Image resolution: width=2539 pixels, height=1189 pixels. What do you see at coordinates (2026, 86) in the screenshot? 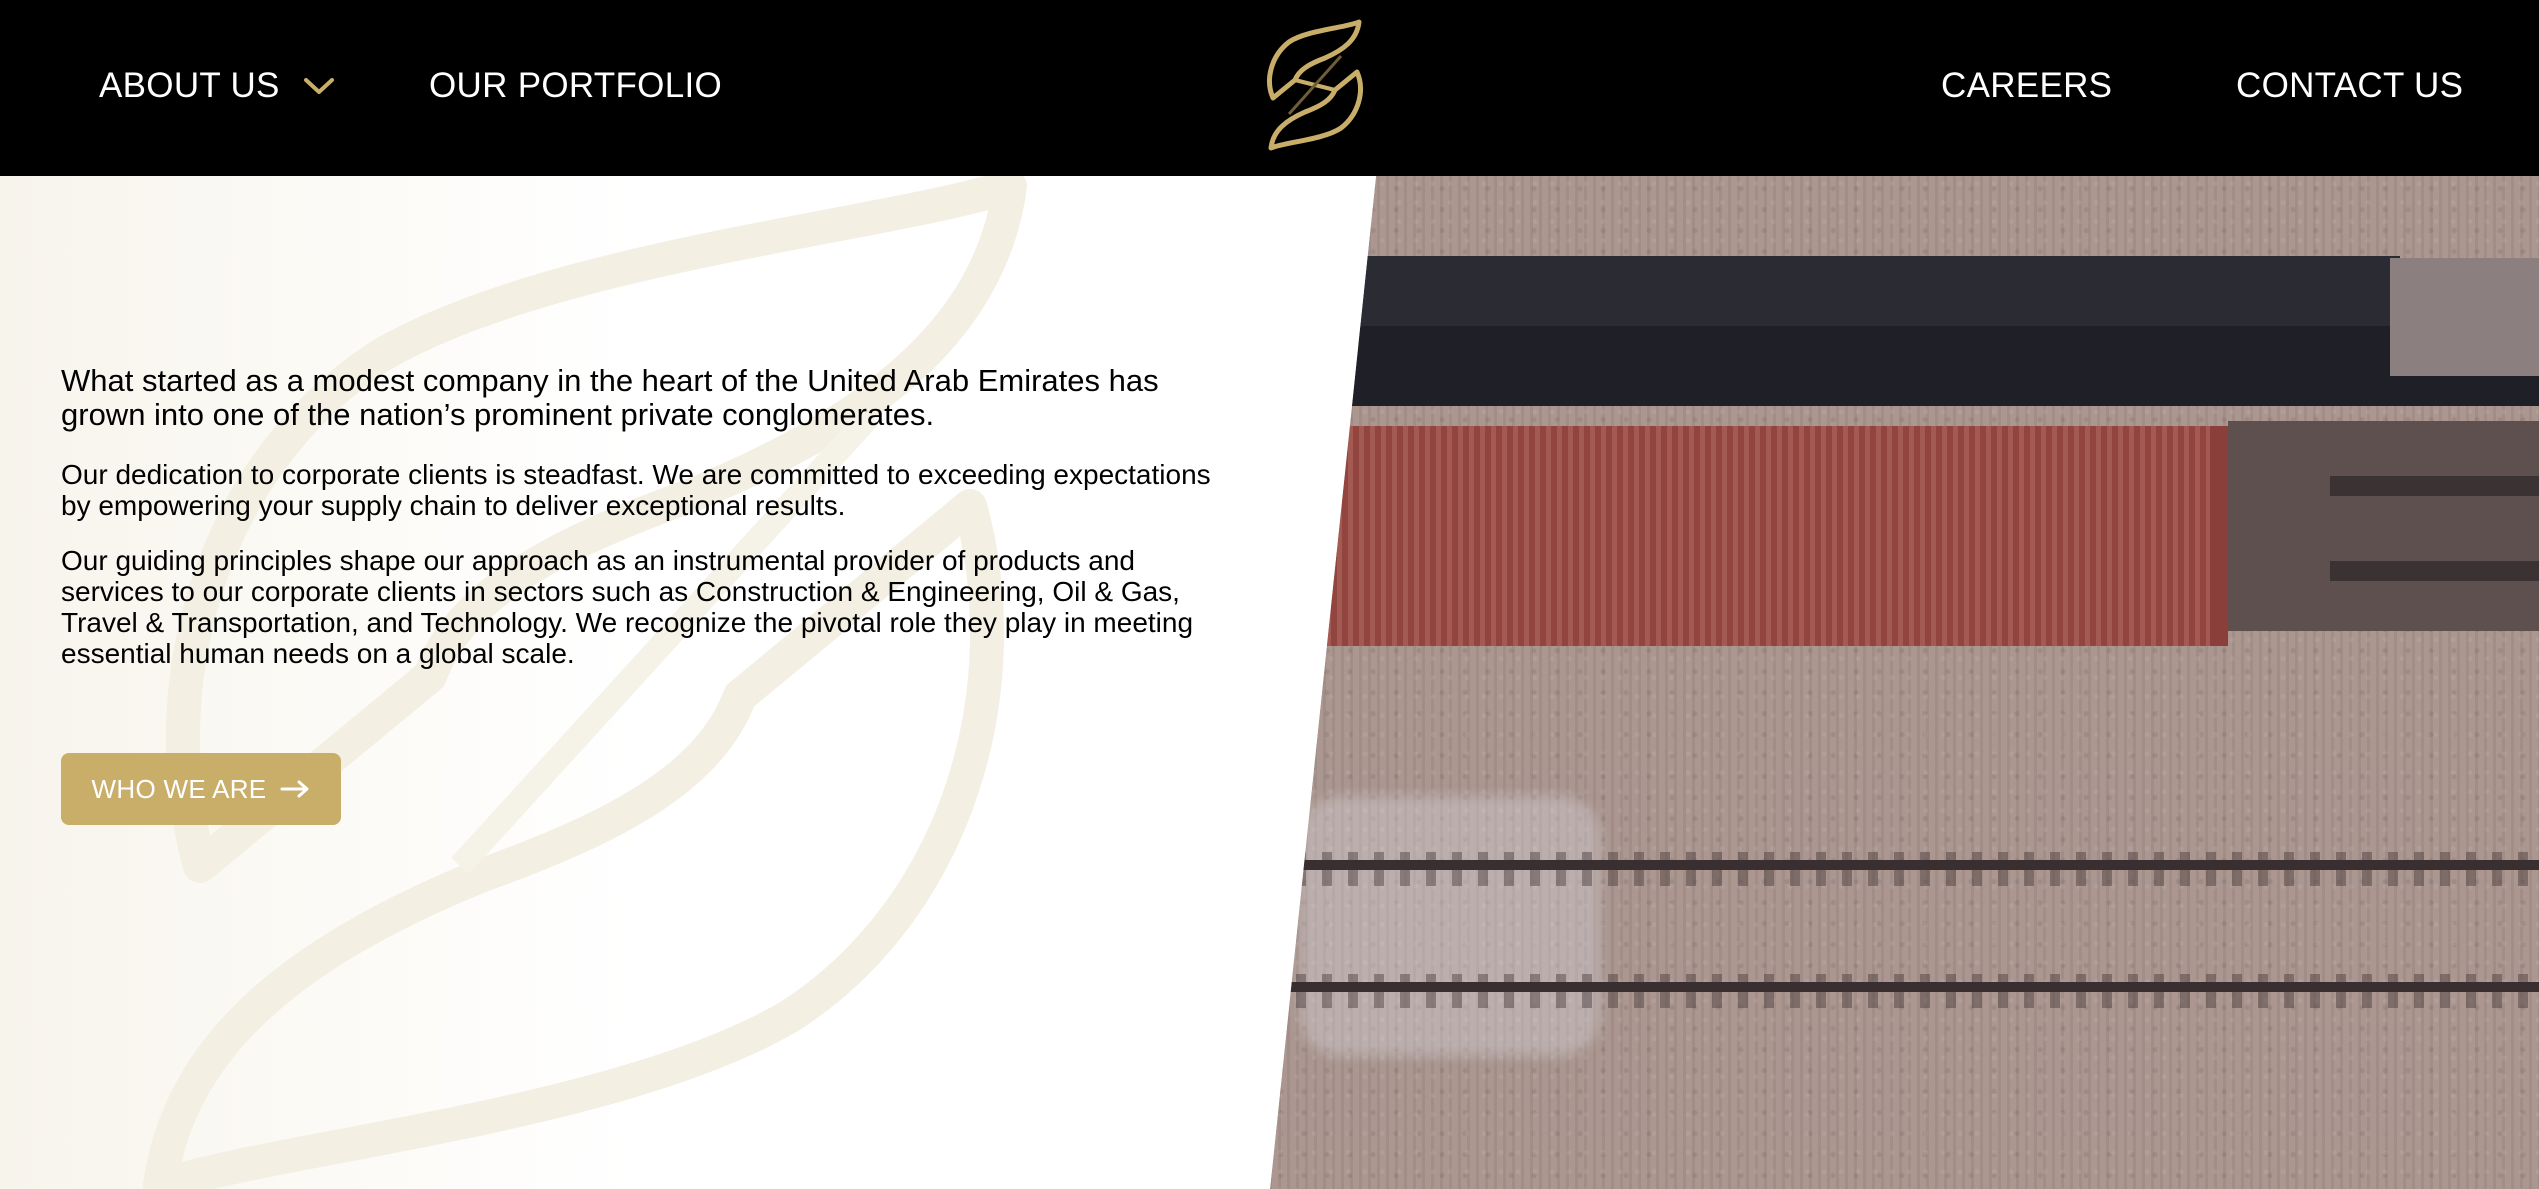
I see `nav-careers: CAREERS` at bounding box center [2026, 86].